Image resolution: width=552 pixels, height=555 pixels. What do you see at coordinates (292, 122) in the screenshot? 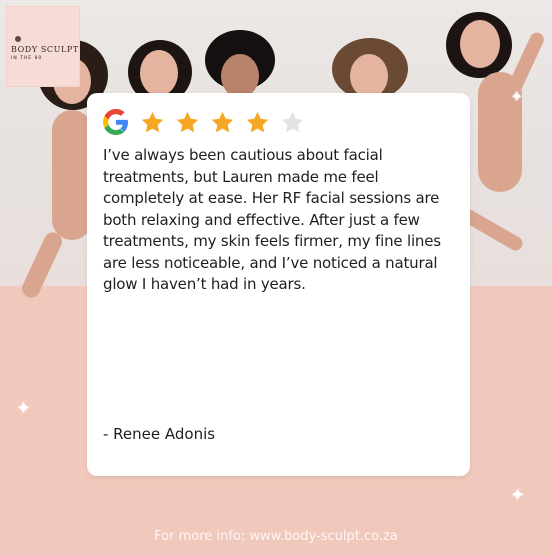
I see `star-empty-icon` at bounding box center [292, 122].